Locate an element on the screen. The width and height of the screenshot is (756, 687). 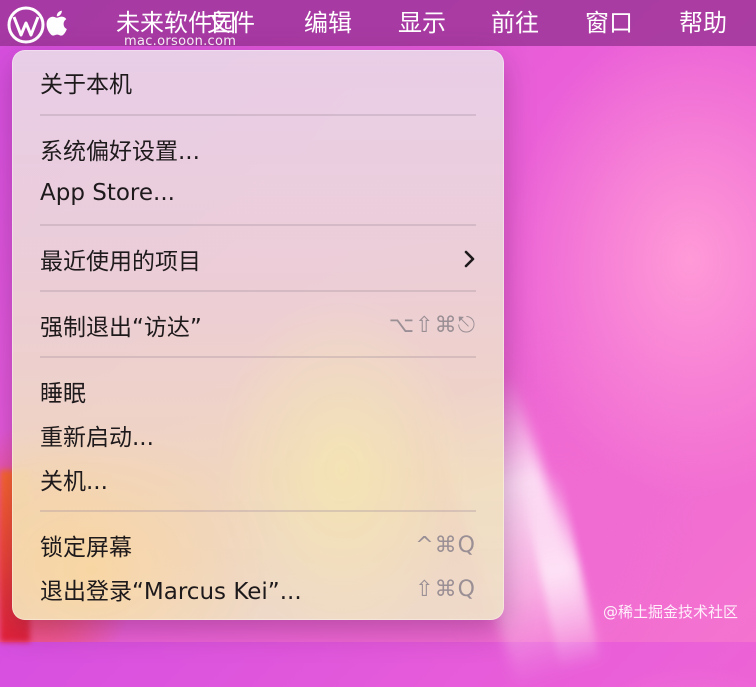
menu-item-sleep: 睡眠 is located at coordinates (258, 391).